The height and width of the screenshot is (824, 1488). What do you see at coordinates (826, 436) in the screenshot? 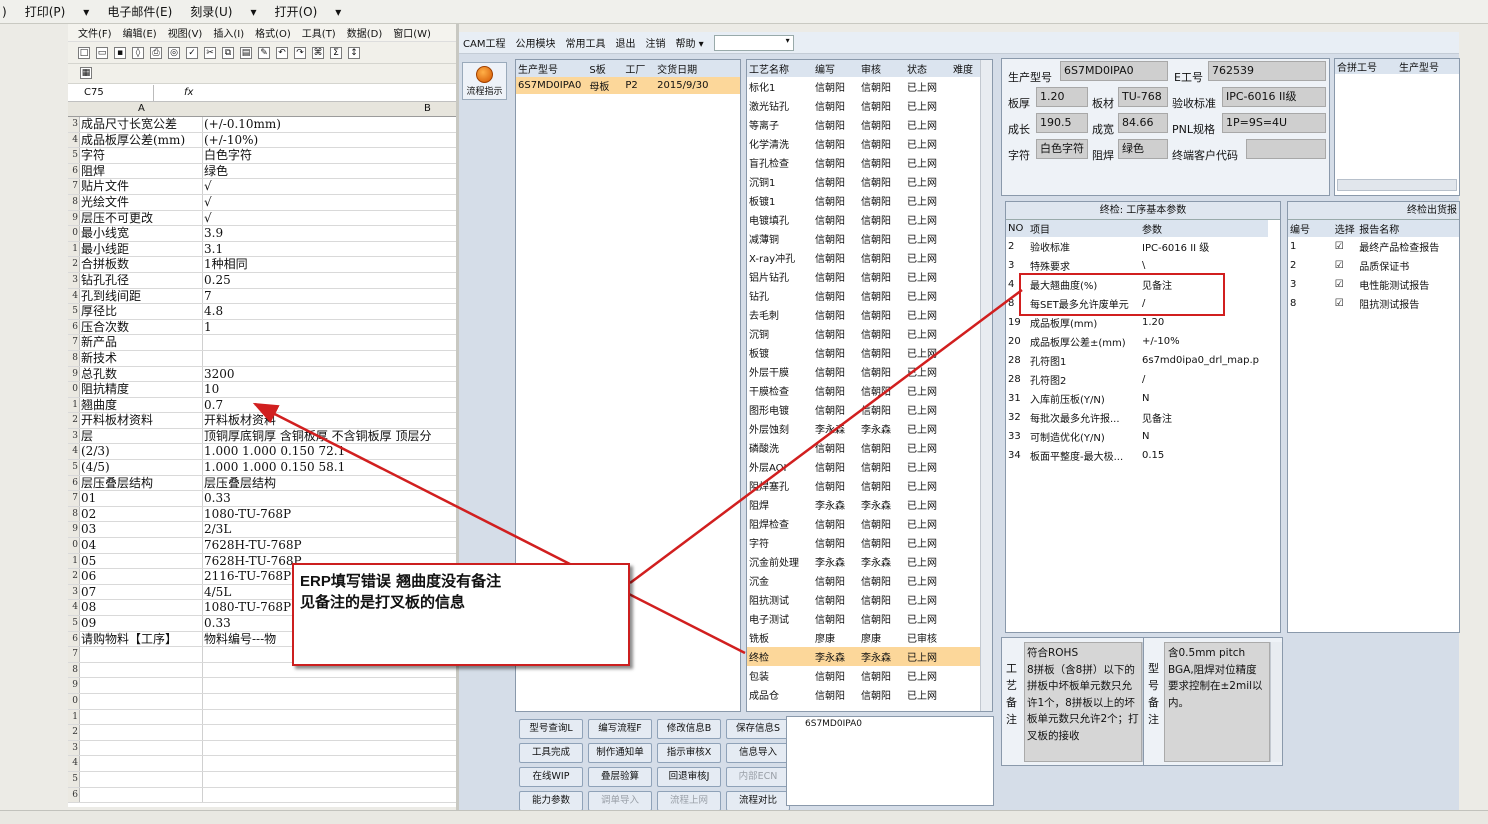
I see `arrow-to-params` at bounding box center [826, 436].